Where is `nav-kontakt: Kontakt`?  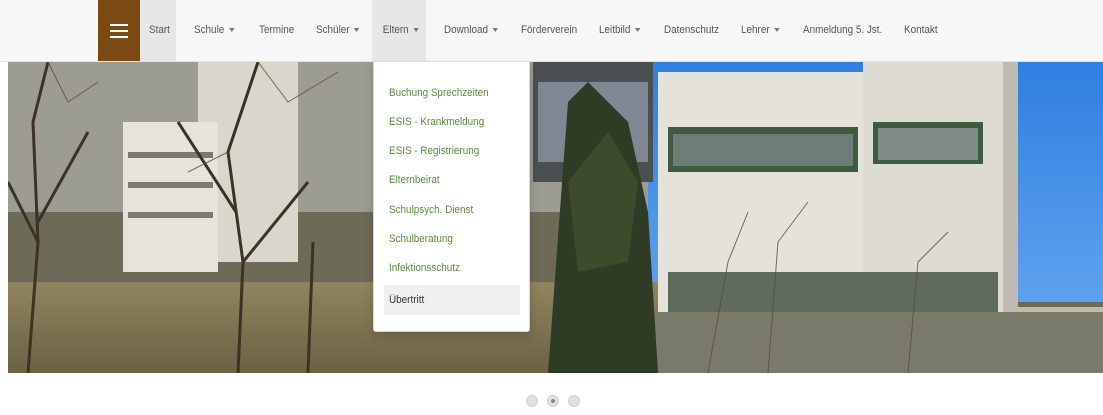
nav-kontakt: Kontakt is located at coordinates (921, 30).